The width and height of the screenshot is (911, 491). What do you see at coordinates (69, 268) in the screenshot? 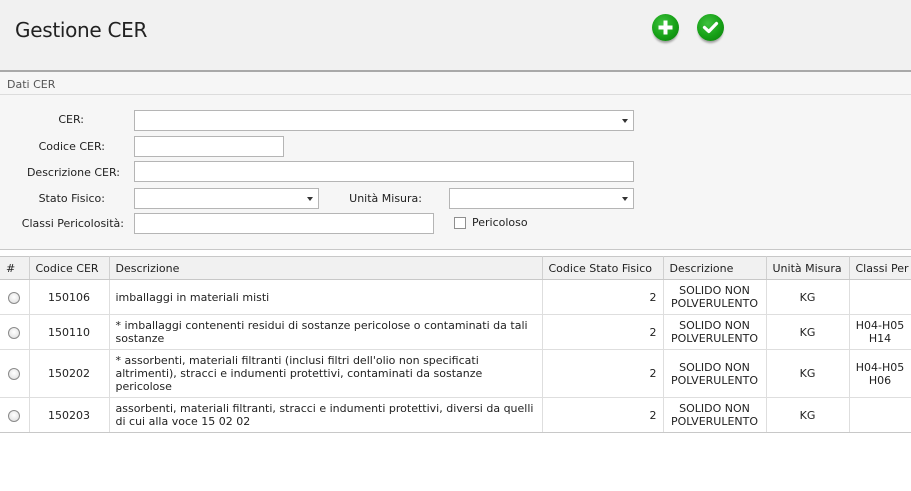
I see `column-header: Codice CER` at bounding box center [69, 268].